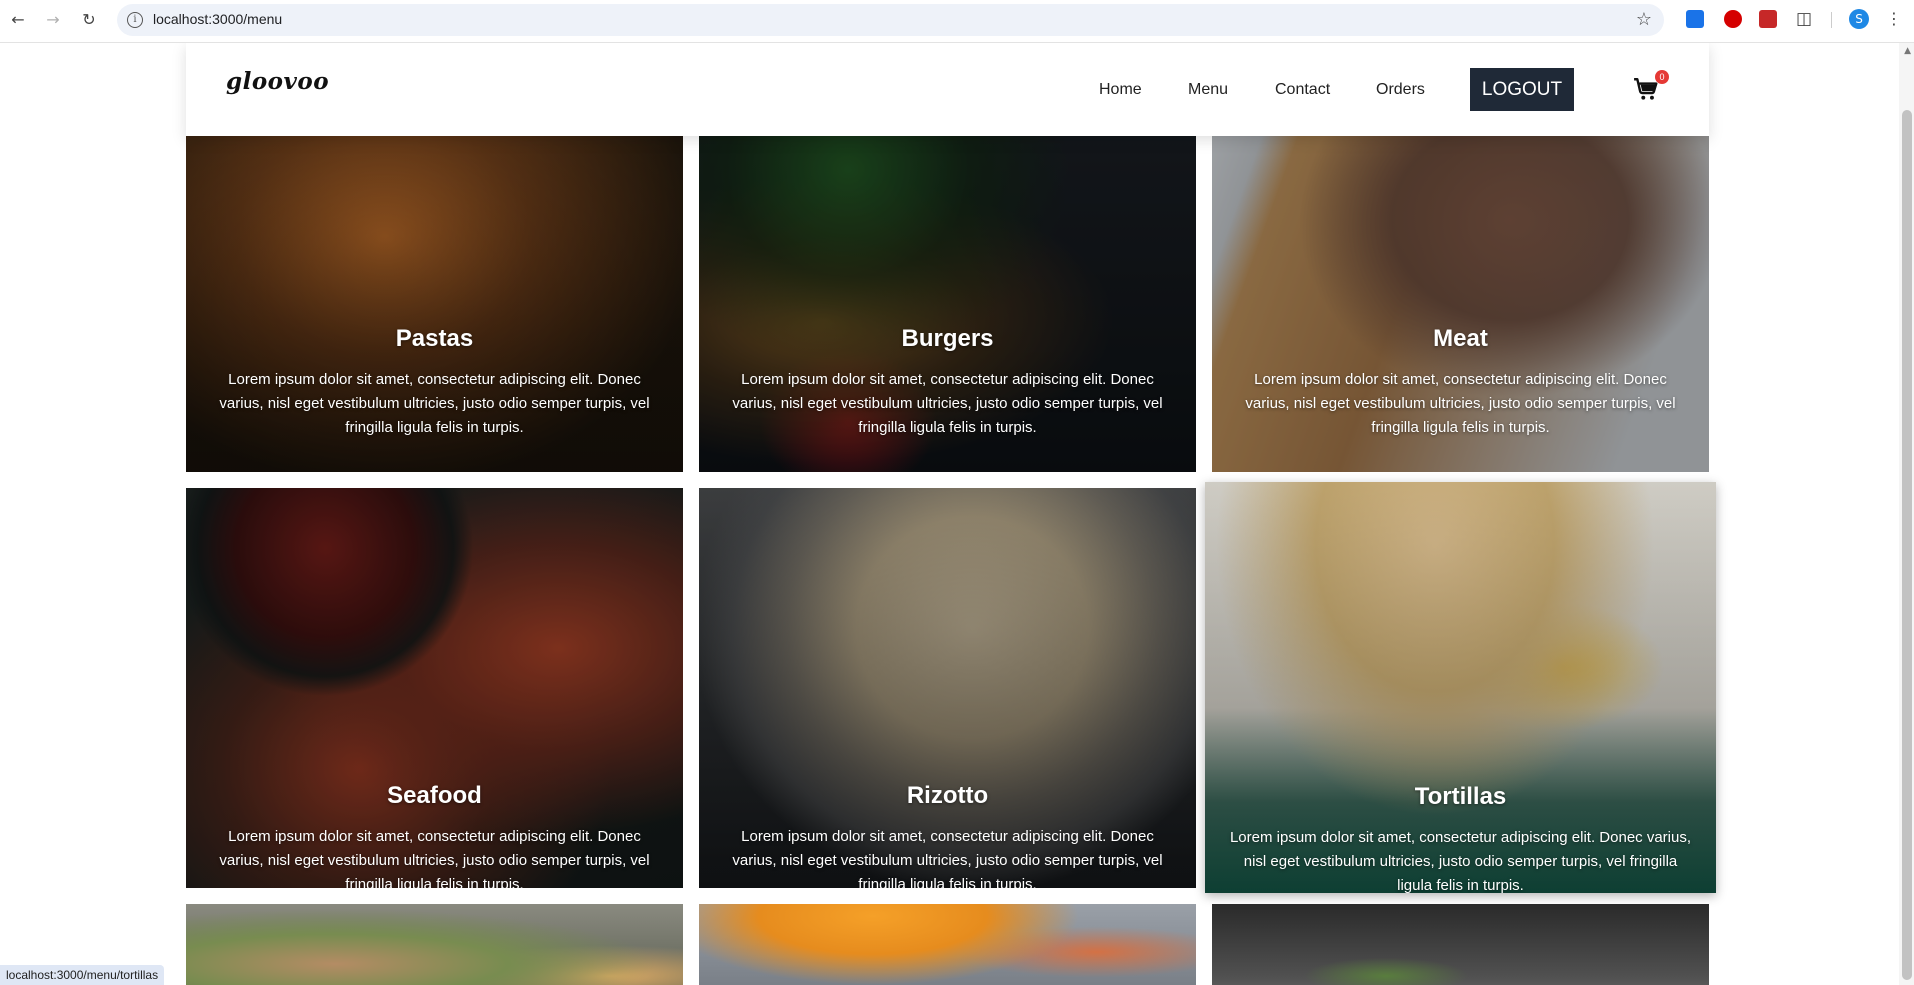 Image resolution: width=1914 pixels, height=985 pixels. Describe the element at coordinates (277, 81) in the screenshot. I see `site-logo: gloovoo` at that location.